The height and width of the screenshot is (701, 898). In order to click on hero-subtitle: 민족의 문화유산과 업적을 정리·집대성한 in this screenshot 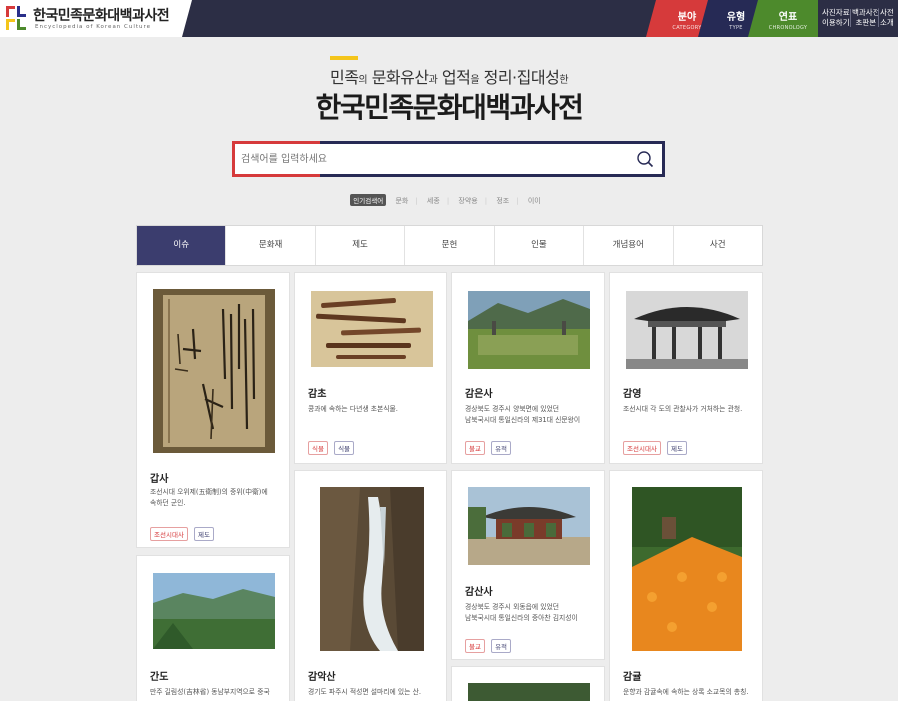, I will do `click(449, 76)`.